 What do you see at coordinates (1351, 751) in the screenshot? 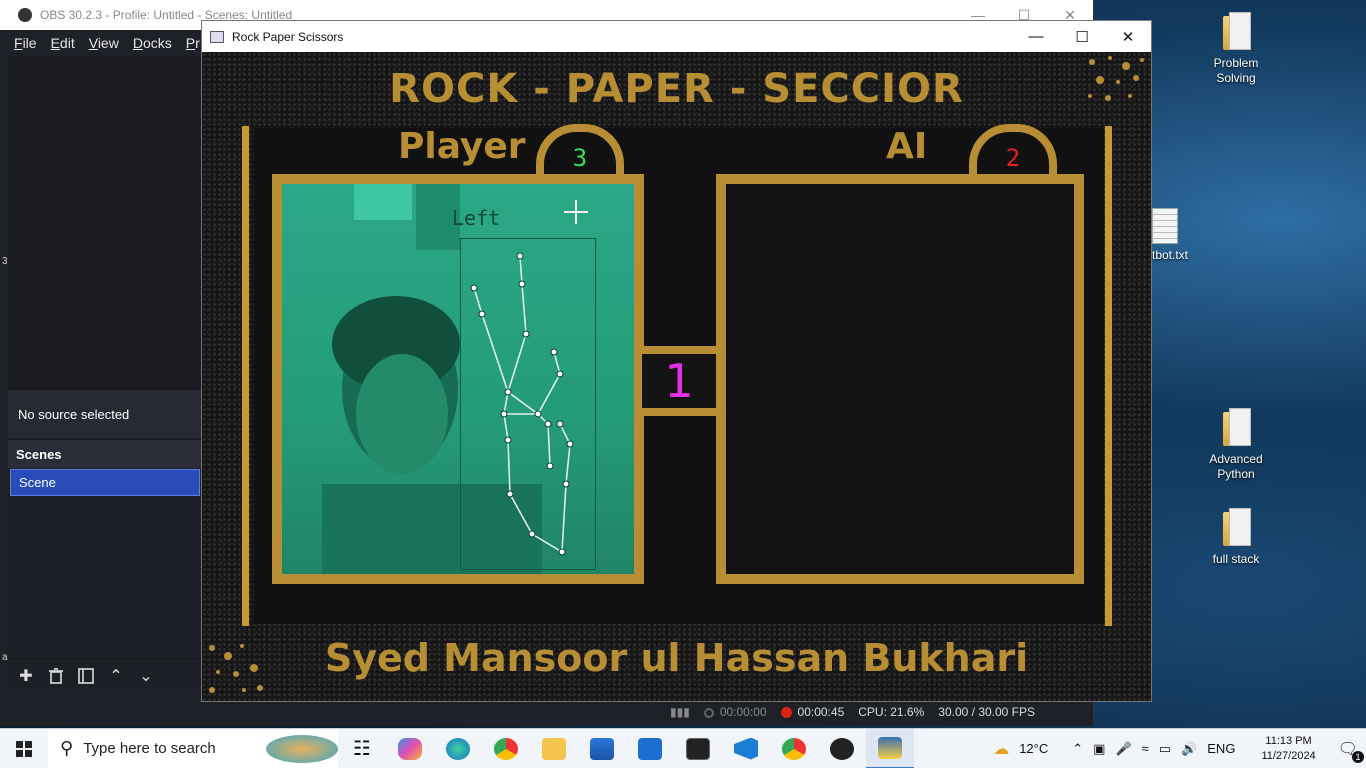
I see `notification-icon: 🗨 1` at bounding box center [1351, 751].